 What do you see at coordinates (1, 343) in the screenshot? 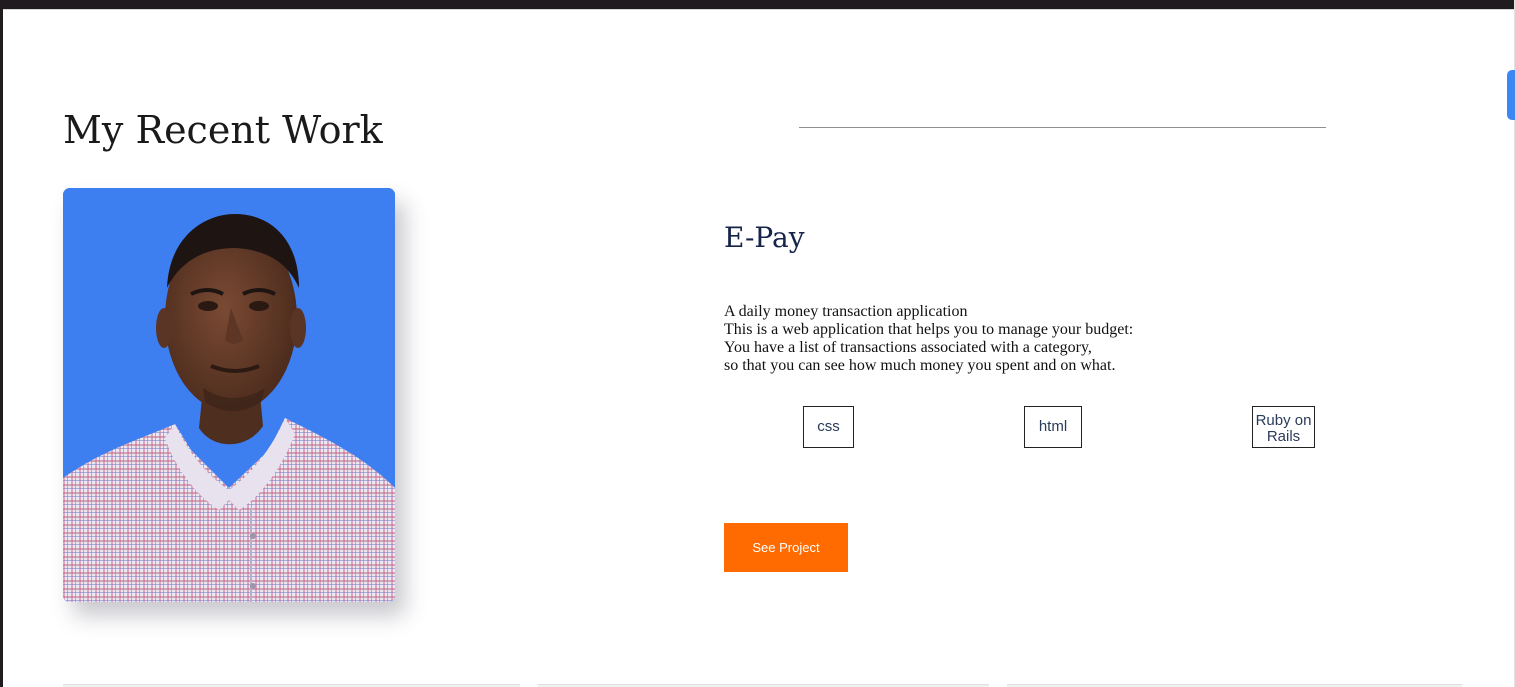
I see `window-left-border` at bounding box center [1, 343].